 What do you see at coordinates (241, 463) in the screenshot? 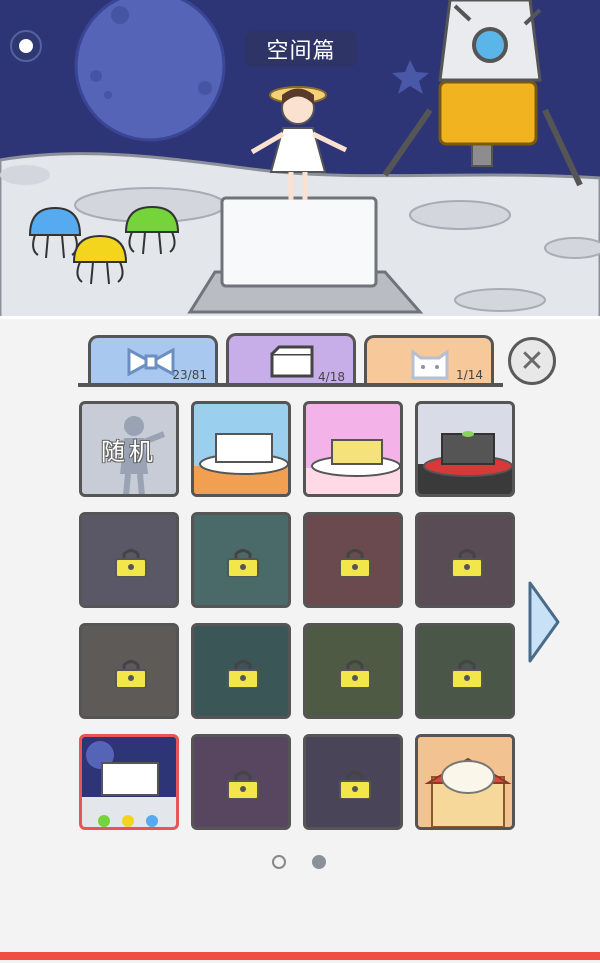
I see `tofu-dish-icon` at bounding box center [241, 463].